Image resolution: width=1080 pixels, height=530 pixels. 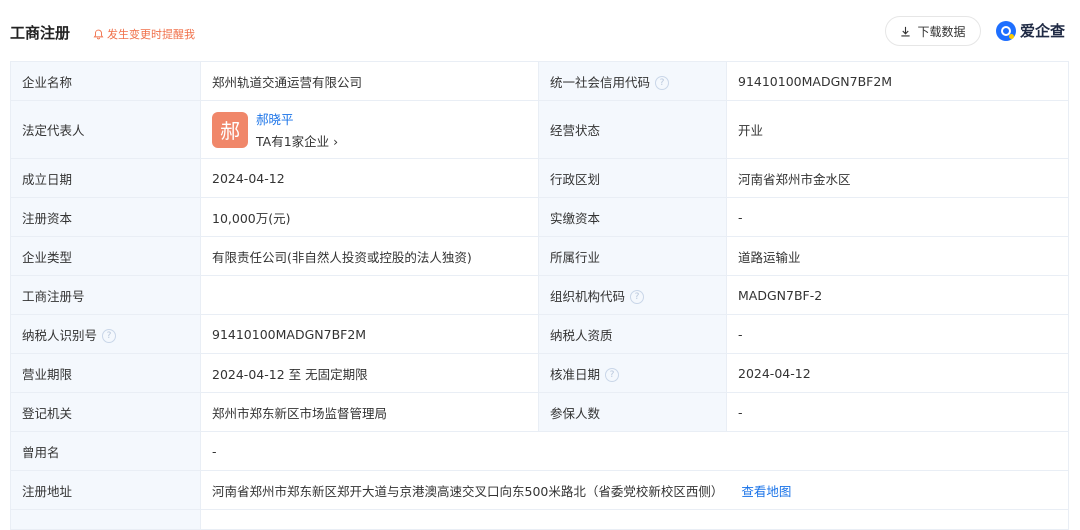 What do you see at coordinates (369, 217) in the screenshot?
I see `value-reg-capital: 10,000万(元)` at bounding box center [369, 217].